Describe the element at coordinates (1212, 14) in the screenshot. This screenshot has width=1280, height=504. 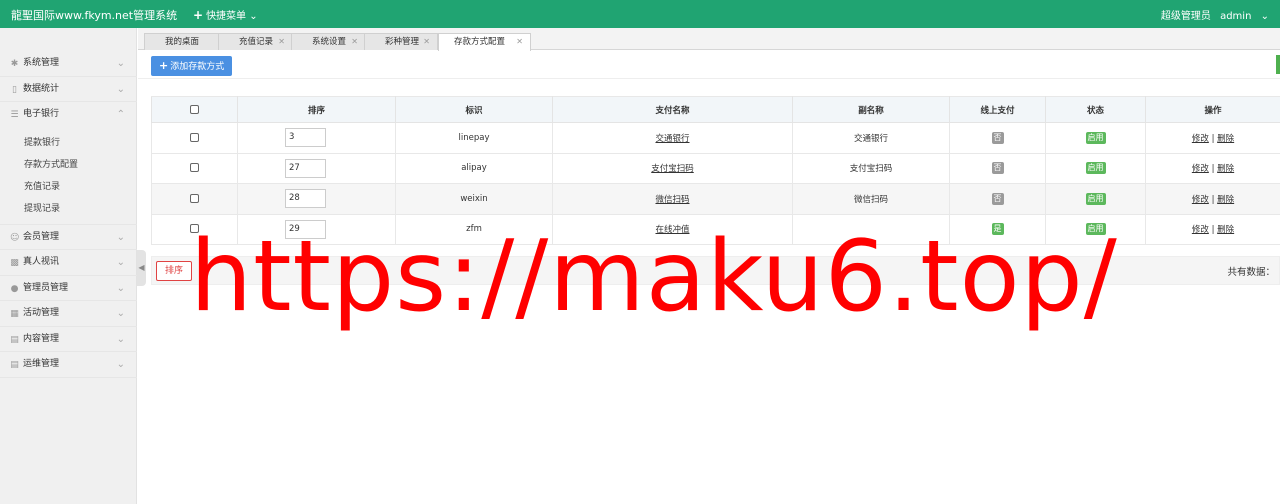
I see `user-box: 超级管理员 admin ⌄` at that location.